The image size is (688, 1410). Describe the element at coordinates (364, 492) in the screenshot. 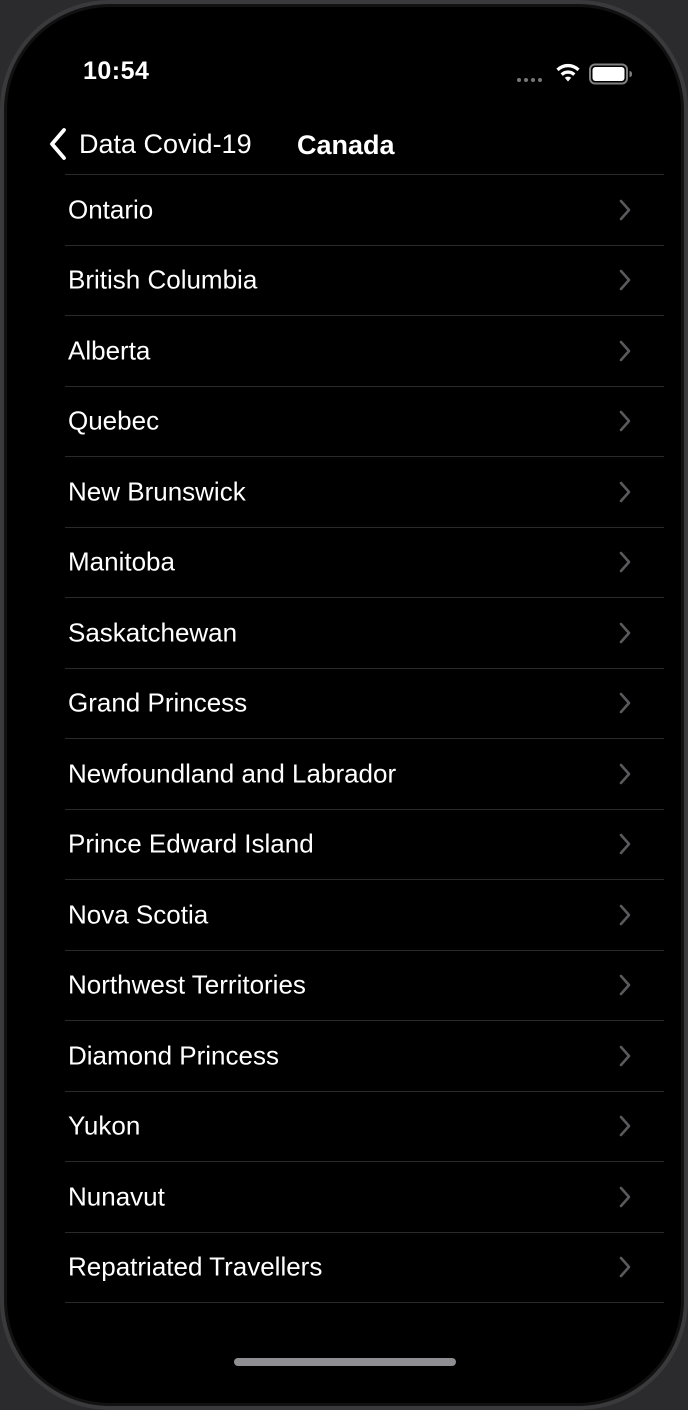

I see `list-item: New Brunswick` at that location.